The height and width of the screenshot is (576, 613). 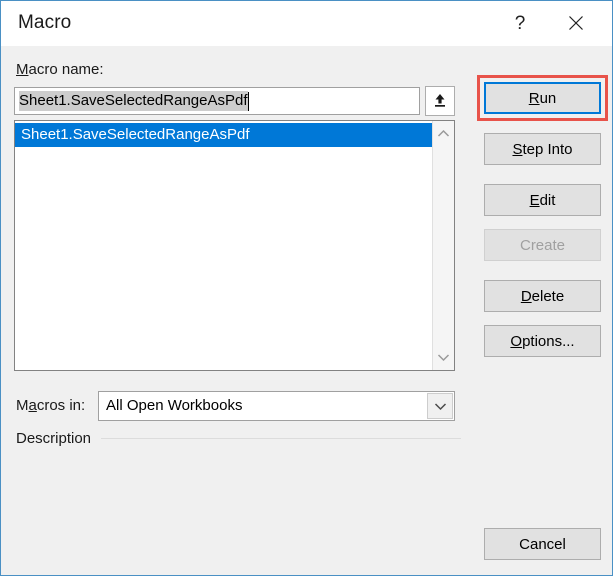 I want to click on list-item: Sheet1.SaveSelectedRangeAsPdf, so click(x=224, y=135).